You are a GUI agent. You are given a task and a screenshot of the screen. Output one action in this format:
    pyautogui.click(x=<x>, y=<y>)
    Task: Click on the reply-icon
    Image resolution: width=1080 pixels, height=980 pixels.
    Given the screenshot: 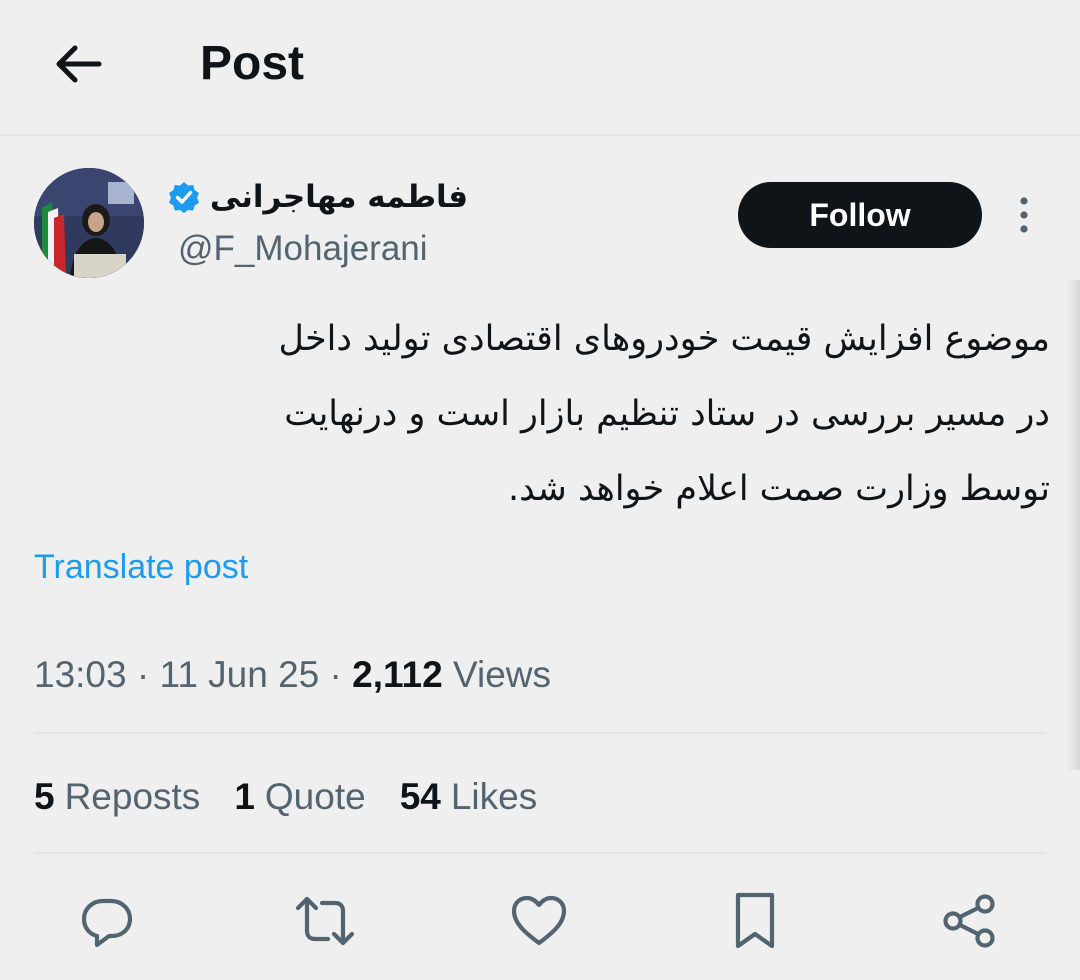 What is the action you would take?
    pyautogui.click(x=107, y=923)
    